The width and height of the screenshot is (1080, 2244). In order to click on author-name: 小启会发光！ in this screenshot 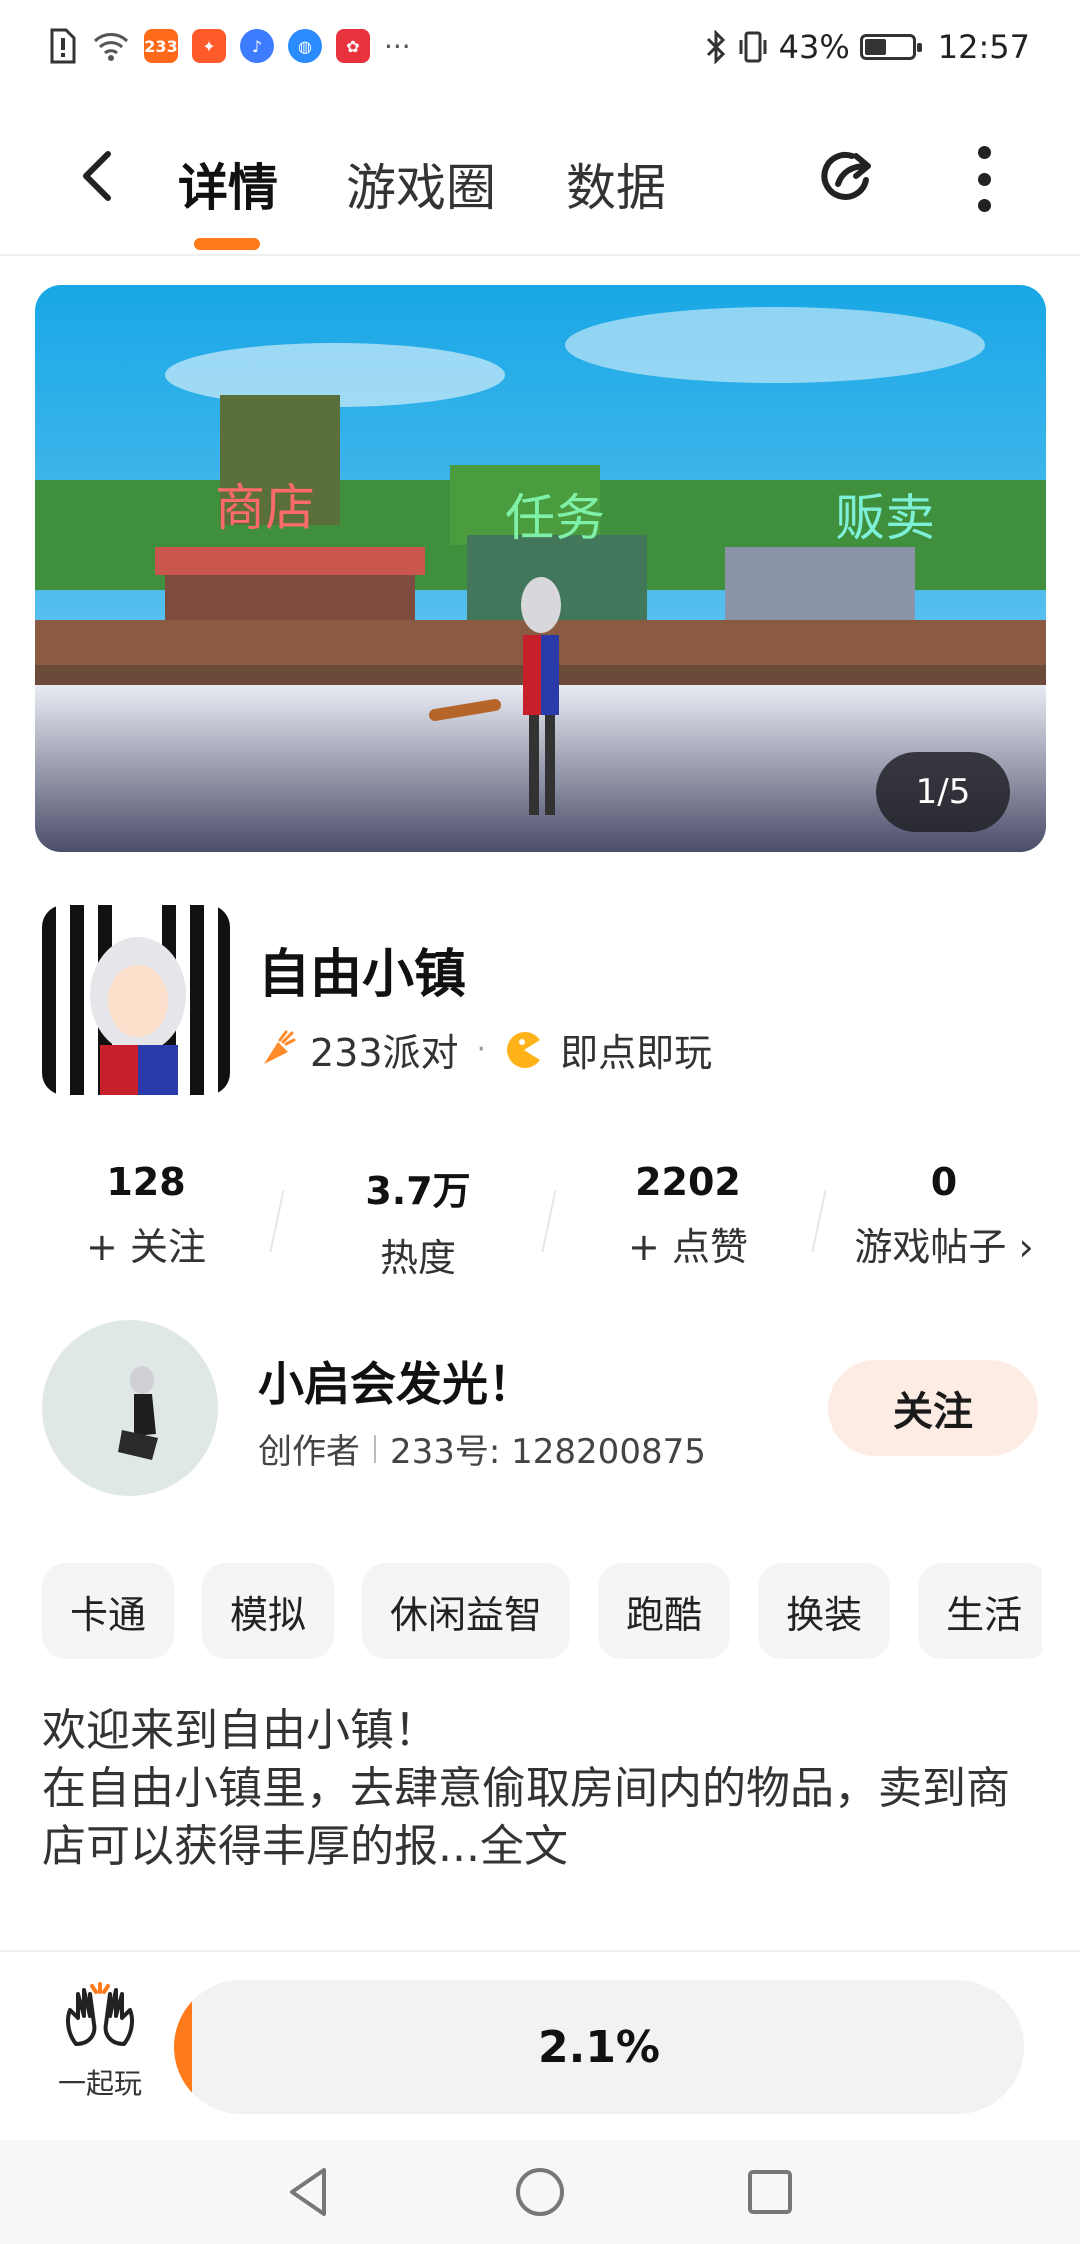, I will do `click(396, 1381)`.